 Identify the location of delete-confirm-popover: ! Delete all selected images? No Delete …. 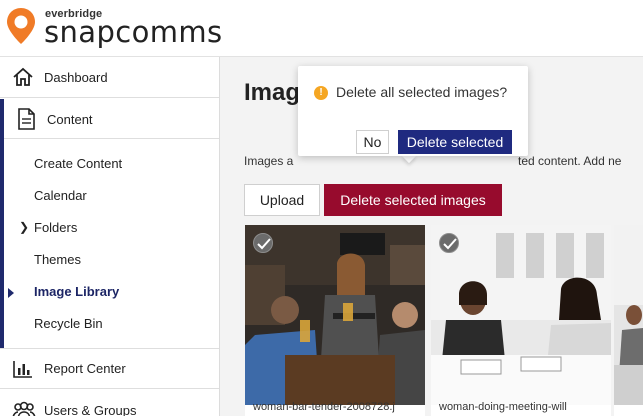
(413, 111).